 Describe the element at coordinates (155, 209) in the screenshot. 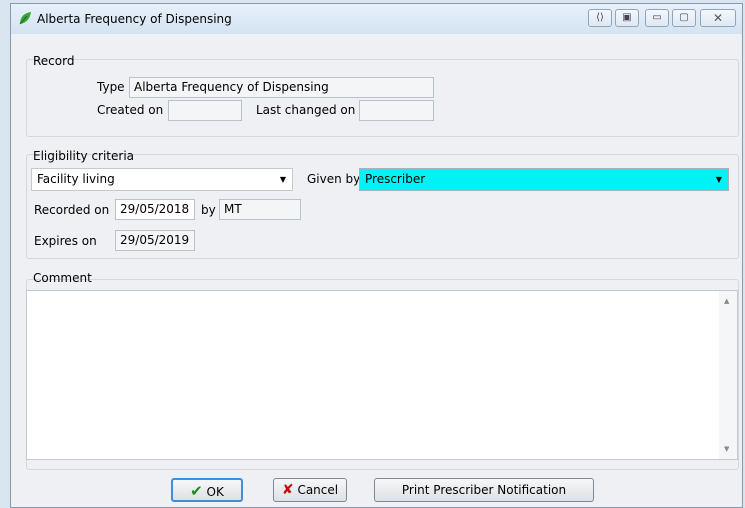

I see `recorded-on-field: 29/05/2018` at that location.